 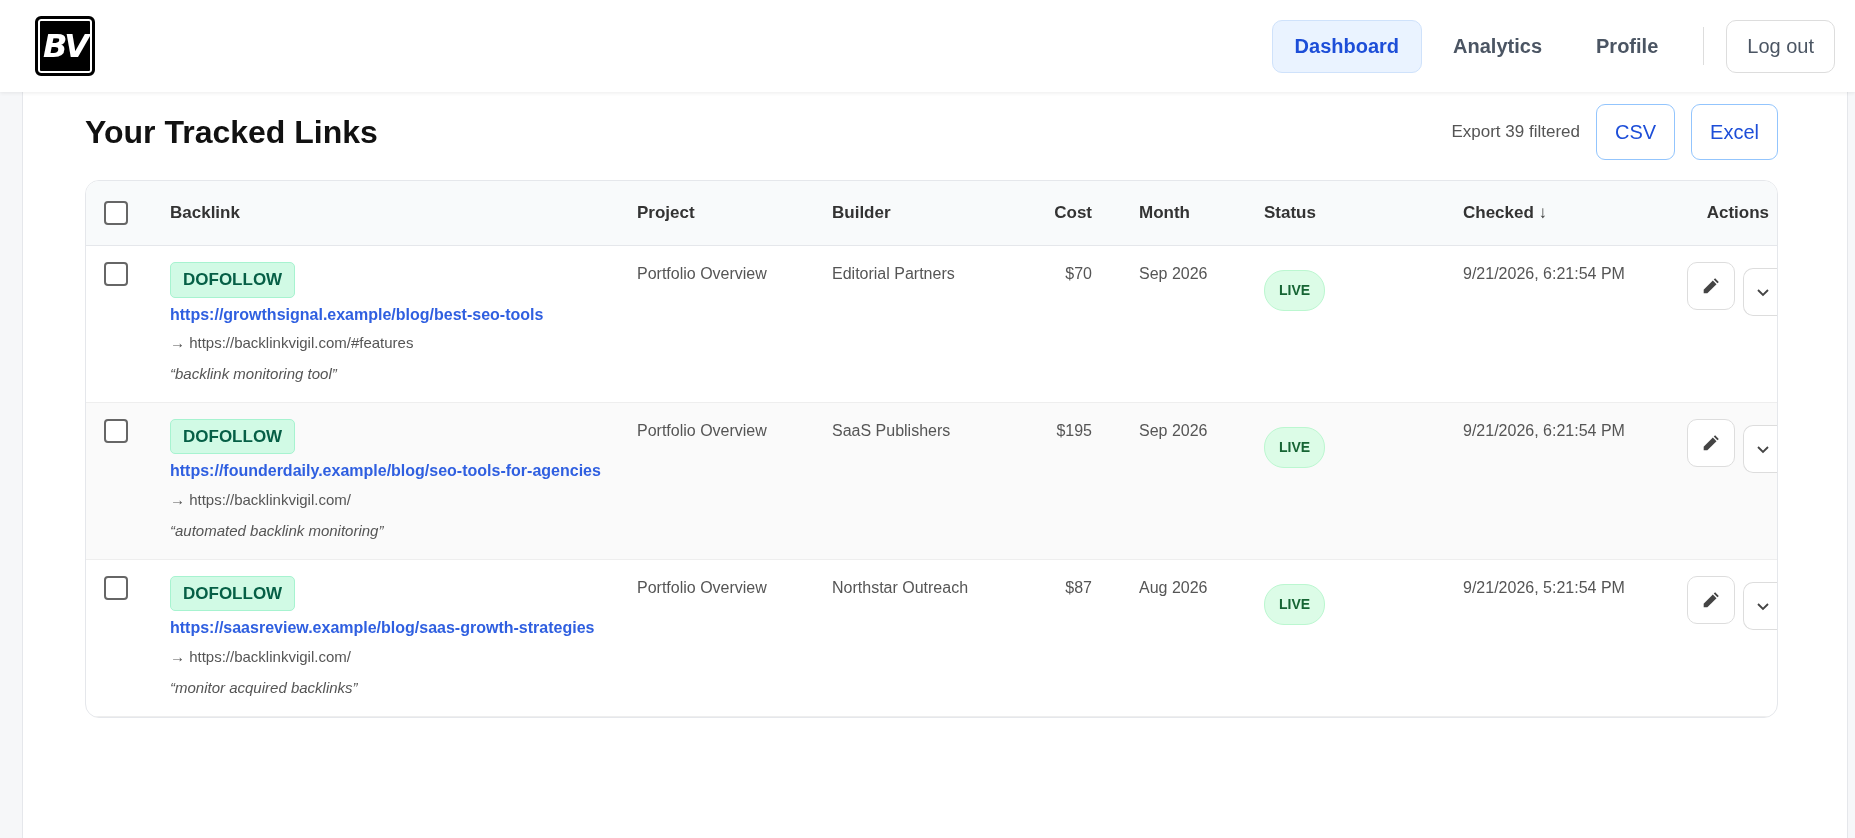 What do you see at coordinates (931, 213) in the screenshot?
I see `column-header: Builder` at bounding box center [931, 213].